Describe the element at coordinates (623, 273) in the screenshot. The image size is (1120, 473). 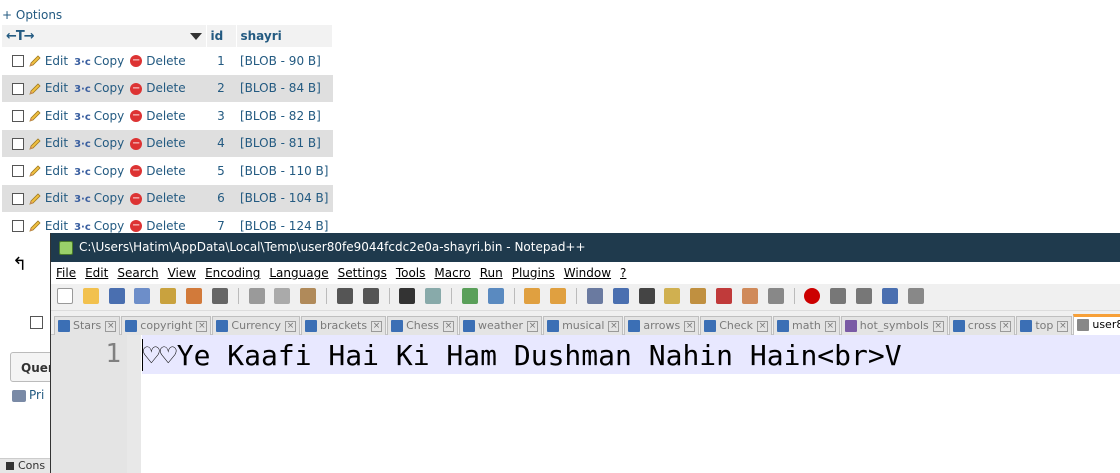
I see `menu-help: ?` at that location.